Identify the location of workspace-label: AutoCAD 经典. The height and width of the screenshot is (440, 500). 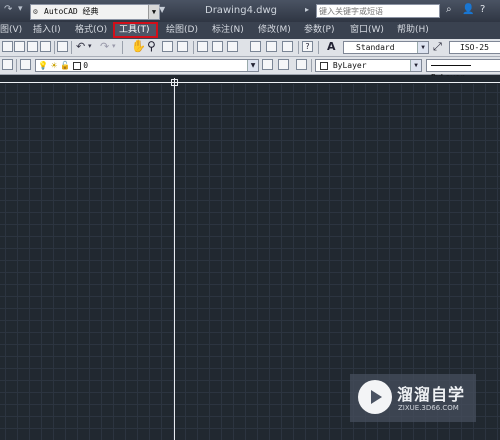
(71, 11).